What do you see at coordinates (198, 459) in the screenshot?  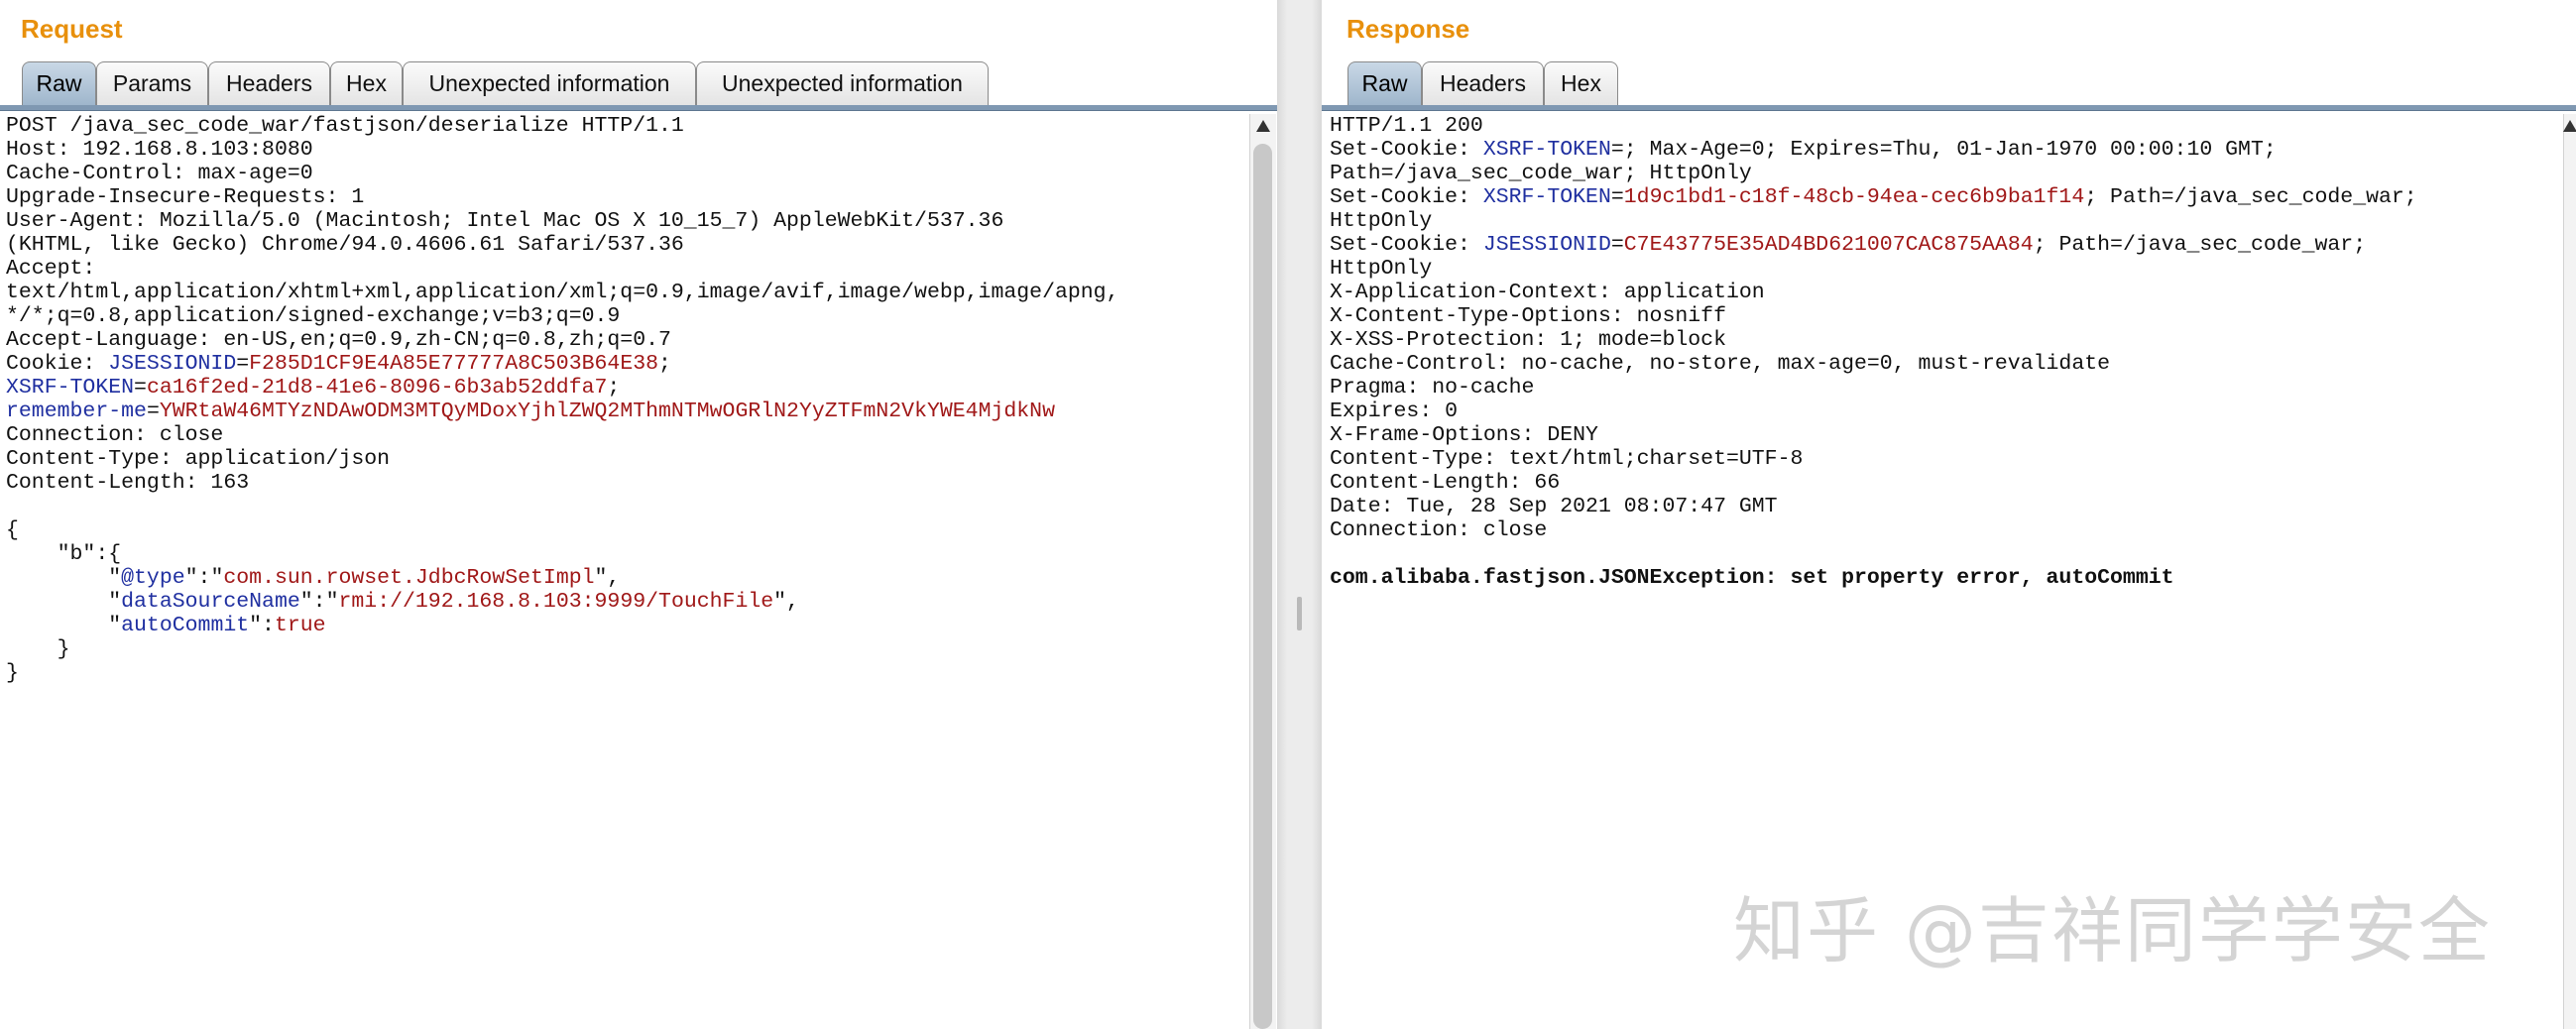 I see `token-text: Content-Type: application/json` at bounding box center [198, 459].